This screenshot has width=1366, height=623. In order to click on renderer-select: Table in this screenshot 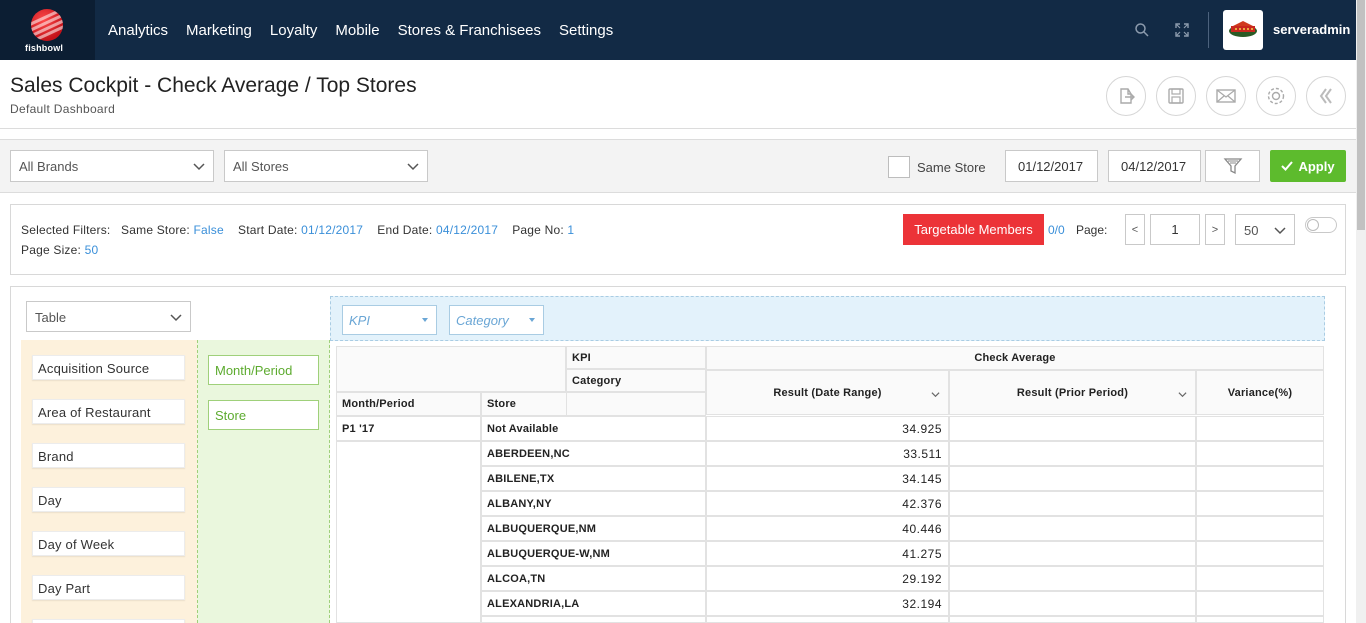, I will do `click(108, 316)`.